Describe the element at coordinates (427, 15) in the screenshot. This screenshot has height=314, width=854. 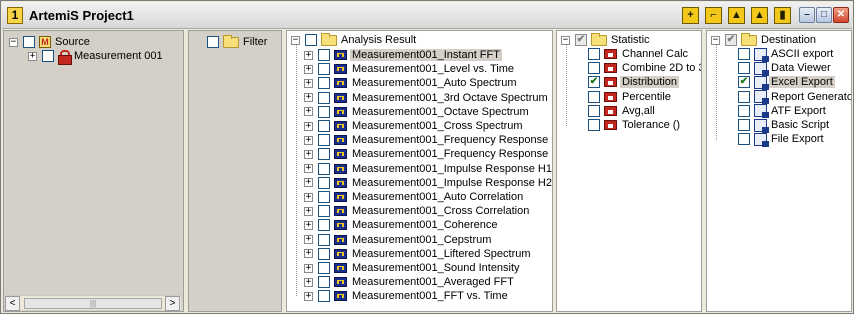
I see `title-bar: 1 ArtemiS Project1 + ⌐ ▲ ▲ ▮ – □ ✕` at that location.